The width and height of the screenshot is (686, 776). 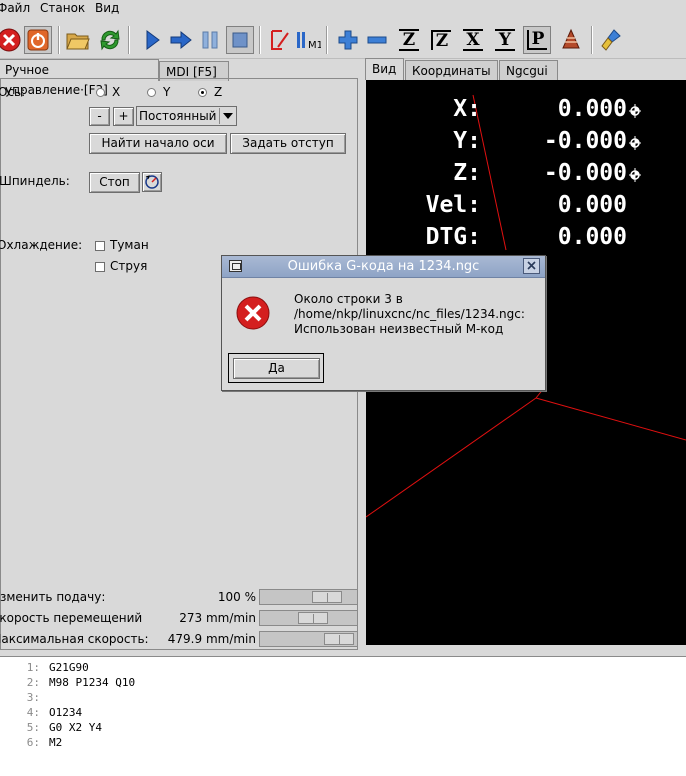 What do you see at coordinates (66, 712) in the screenshot?
I see `gcode-line-text: O1234` at bounding box center [66, 712].